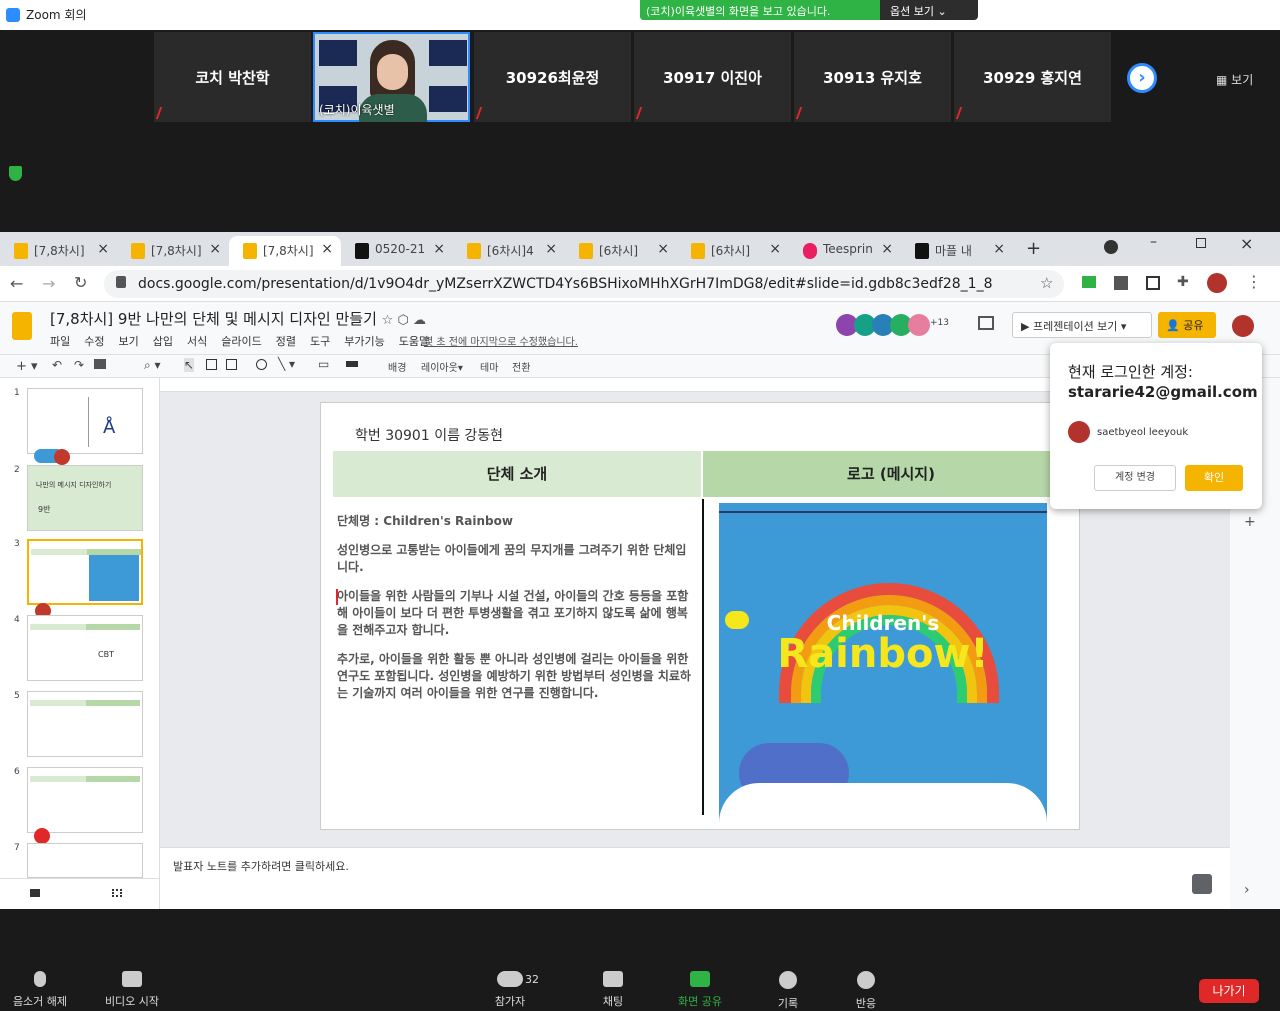  I want to click on participant-tile: 코치 박찬학, so click(232, 77).